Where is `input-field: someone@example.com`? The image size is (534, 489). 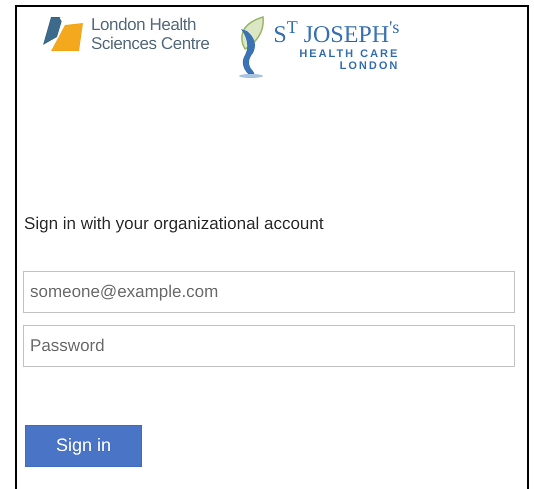
input-field: someone@example.com is located at coordinates (269, 291).